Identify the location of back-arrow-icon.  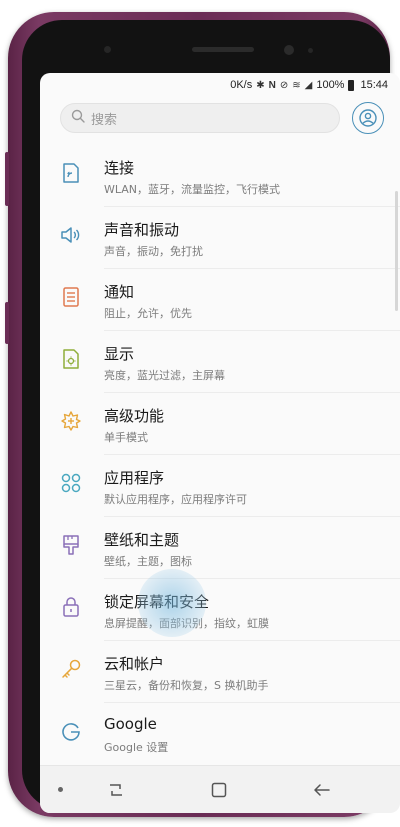
(322, 790).